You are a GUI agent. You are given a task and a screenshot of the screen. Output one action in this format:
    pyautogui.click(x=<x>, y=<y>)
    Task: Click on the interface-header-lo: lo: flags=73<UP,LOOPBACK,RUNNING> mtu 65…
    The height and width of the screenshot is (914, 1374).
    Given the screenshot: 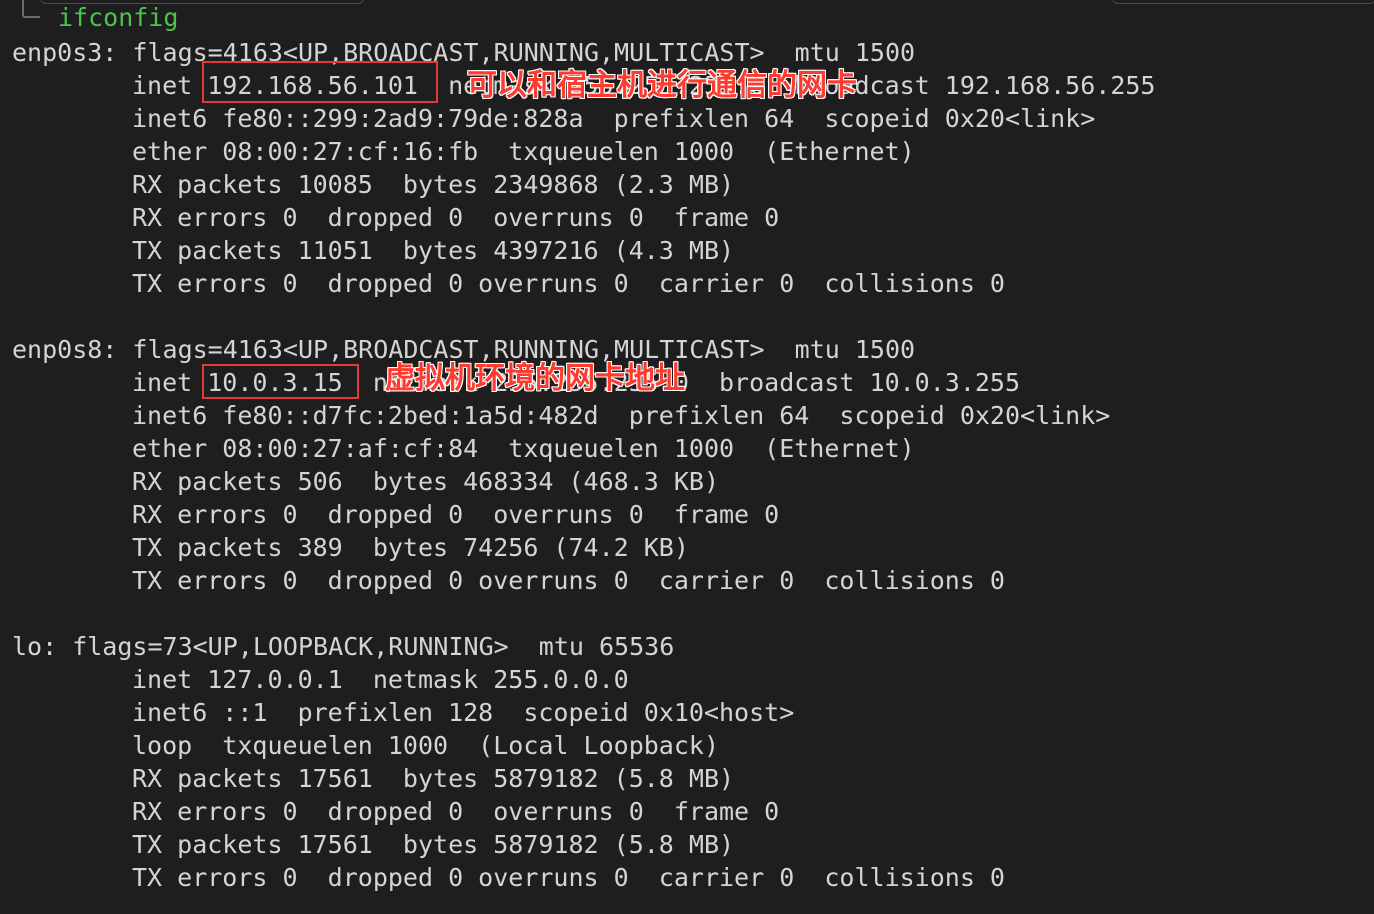 What is the action you would take?
    pyautogui.click(x=343, y=646)
    